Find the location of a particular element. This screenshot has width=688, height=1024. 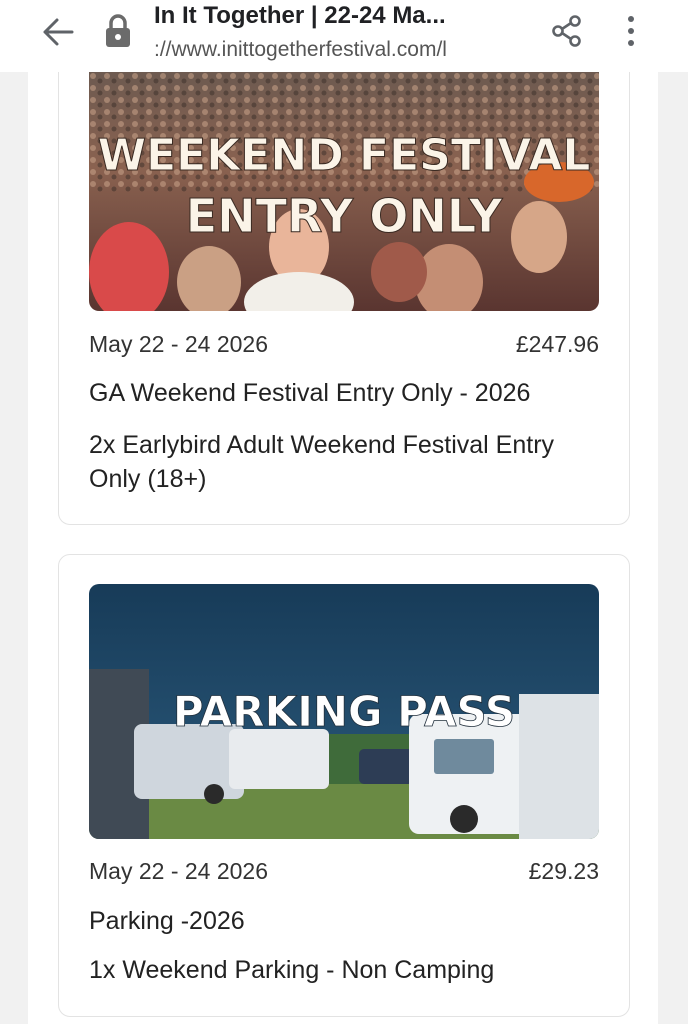

share-button is located at coordinates (567, 31).